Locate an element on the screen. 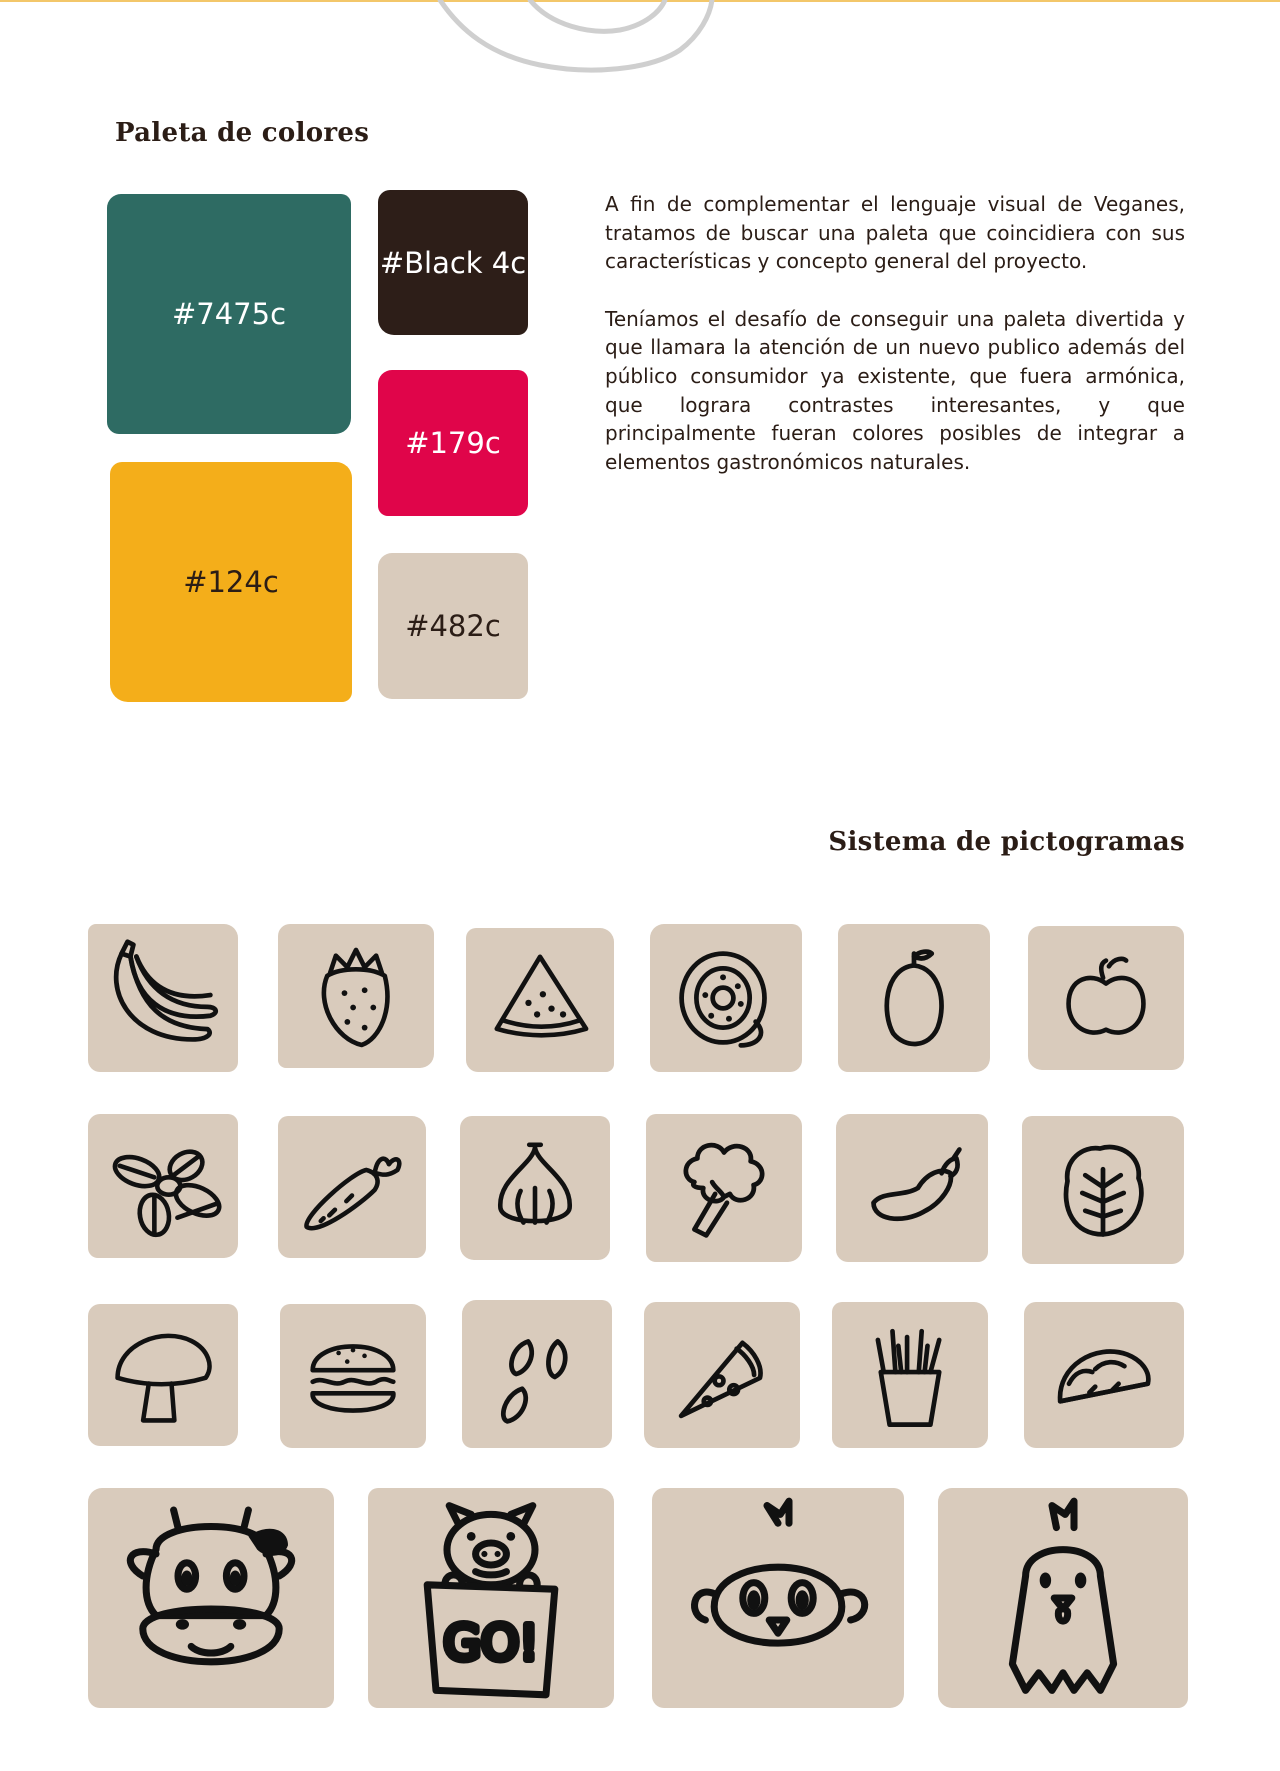 This screenshot has height=1771, width=1280. swatch-label: #124c is located at coordinates (231, 582).